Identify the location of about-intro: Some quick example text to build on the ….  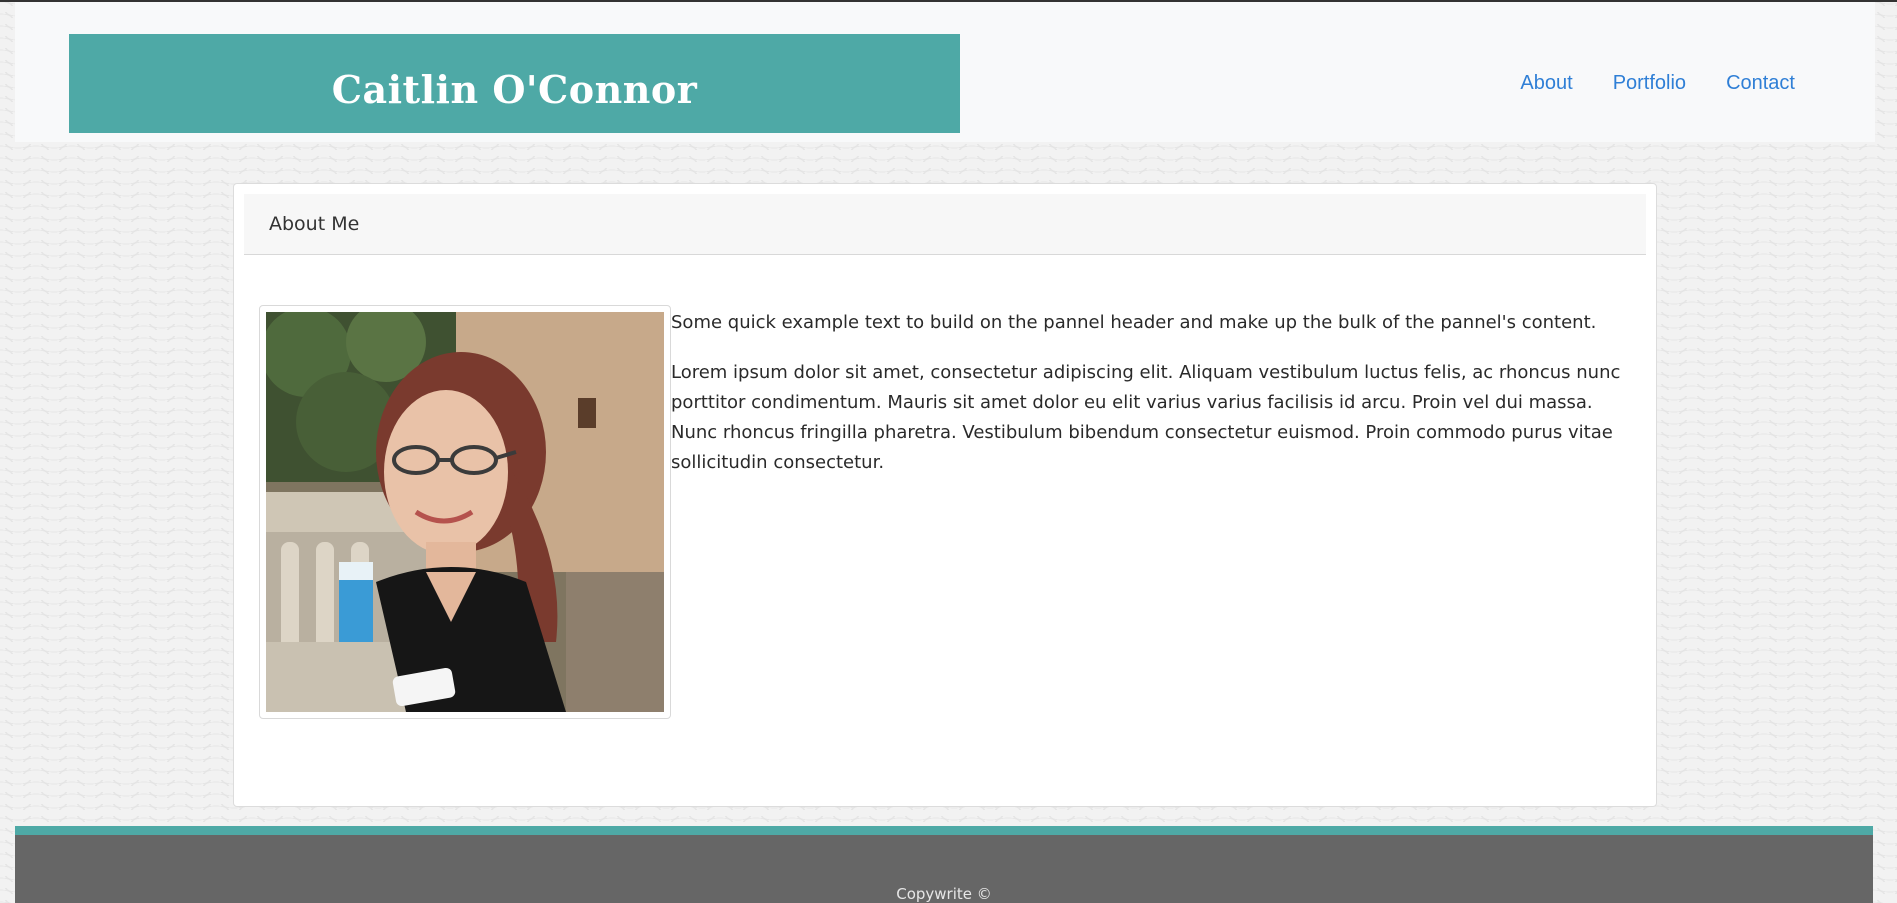
(1134, 322).